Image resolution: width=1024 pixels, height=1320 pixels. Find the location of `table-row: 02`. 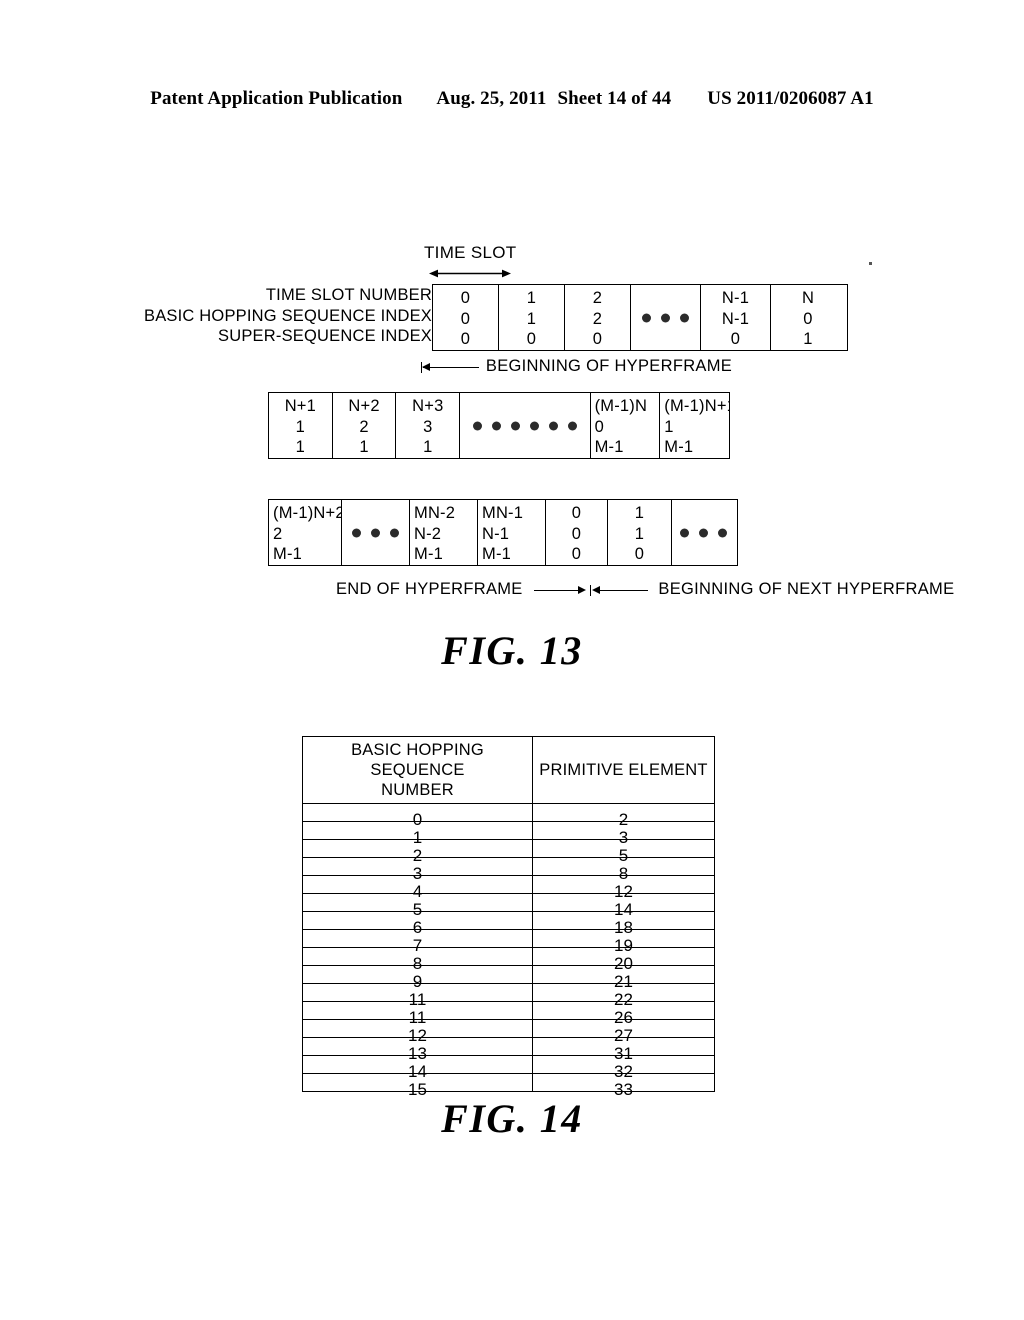

table-row: 02 is located at coordinates (508, 815).